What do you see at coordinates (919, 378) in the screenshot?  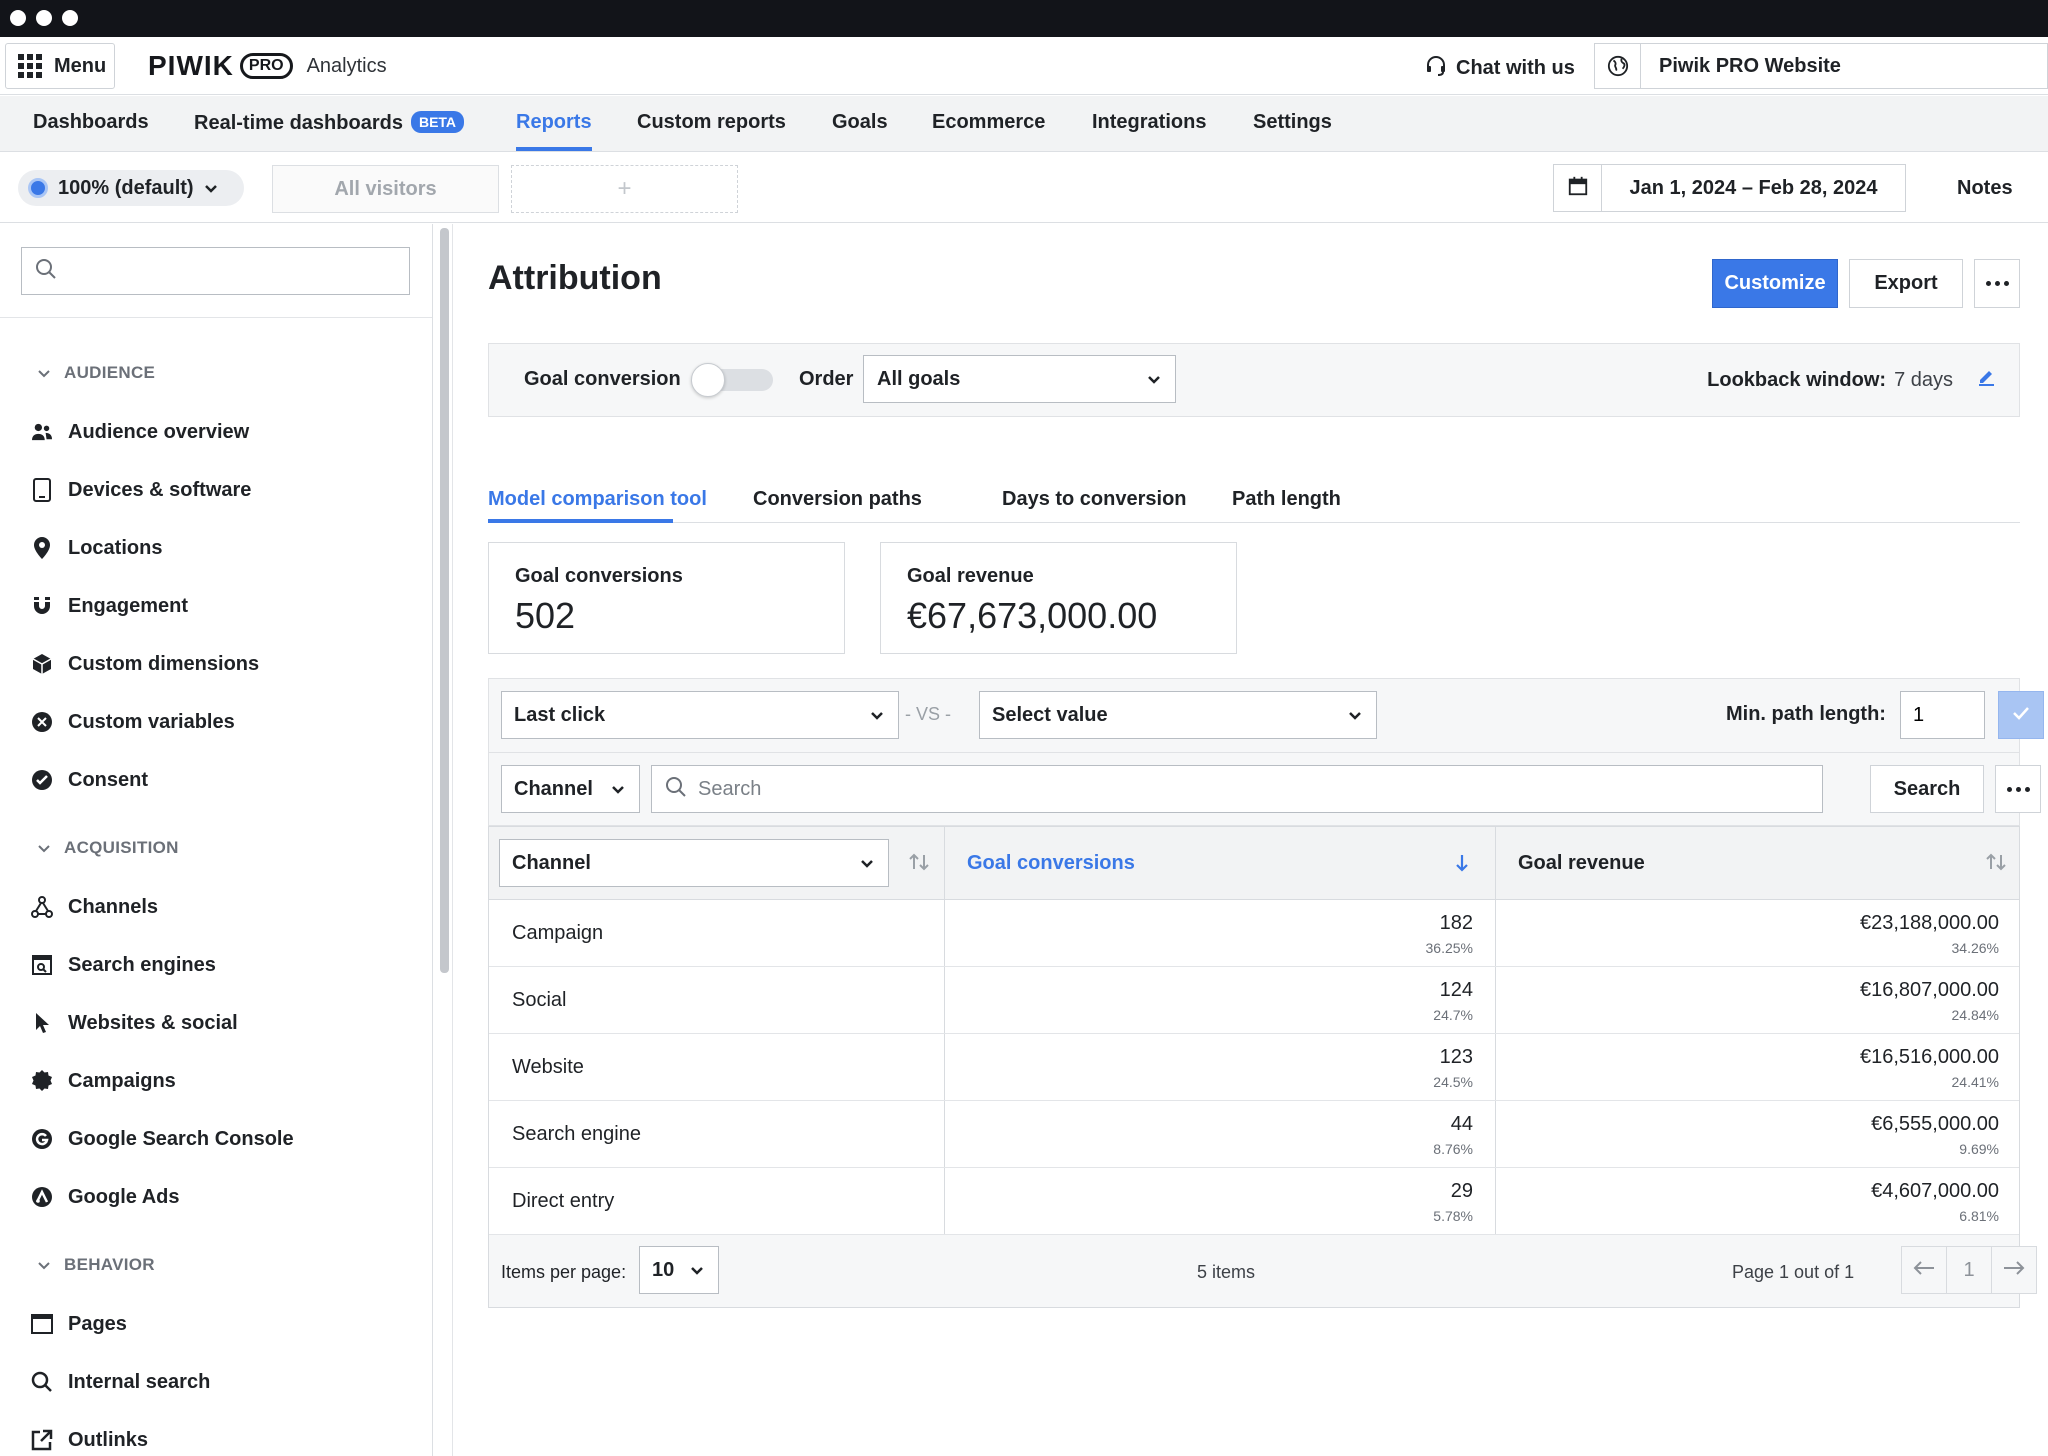 I see `goal-select-value: All goals` at bounding box center [919, 378].